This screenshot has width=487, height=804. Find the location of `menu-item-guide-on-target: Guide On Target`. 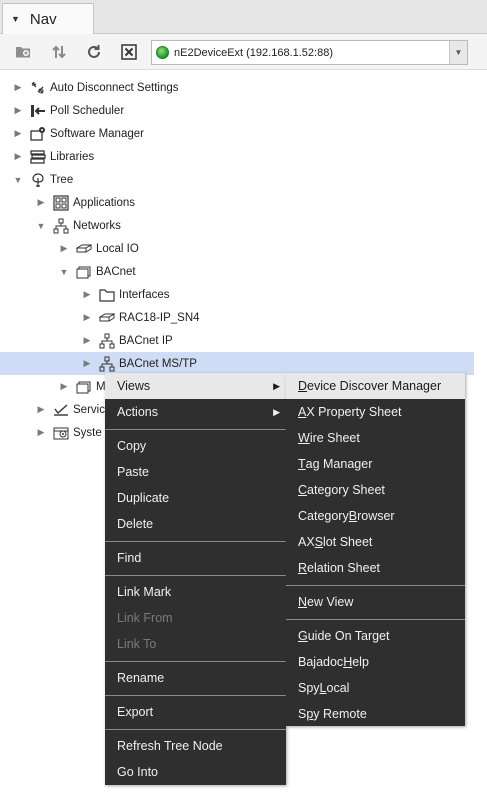

menu-item-guide-on-target: Guide On Target is located at coordinates (375, 636).